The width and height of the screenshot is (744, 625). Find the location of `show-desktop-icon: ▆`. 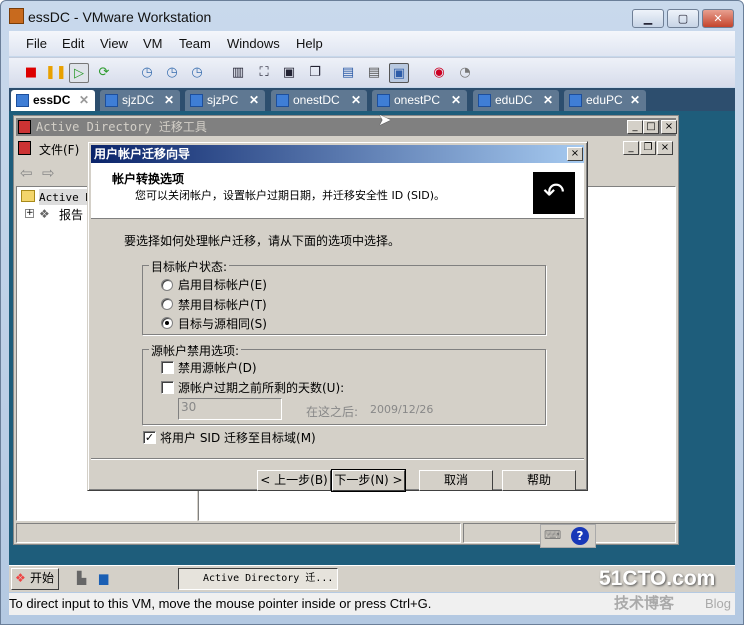

show-desktop-icon: ▆ is located at coordinates (103, 578).